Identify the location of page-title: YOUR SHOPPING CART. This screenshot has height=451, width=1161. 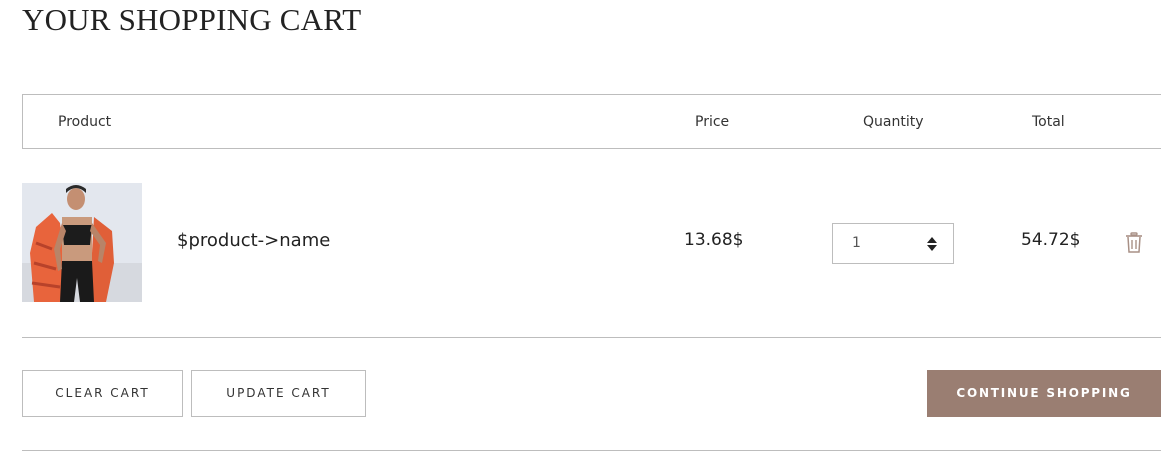
(192, 19).